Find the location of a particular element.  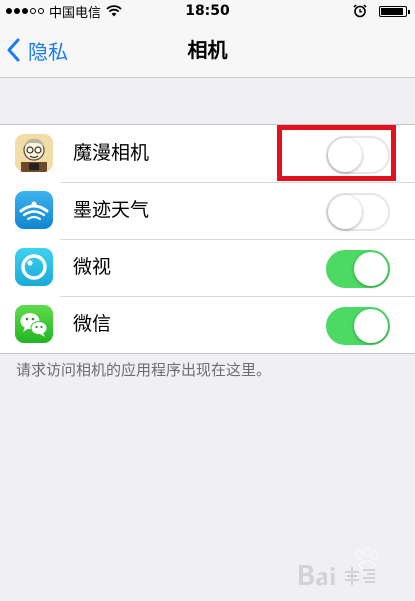

navigation-bar: 隐私 相机 is located at coordinates (207, 50).